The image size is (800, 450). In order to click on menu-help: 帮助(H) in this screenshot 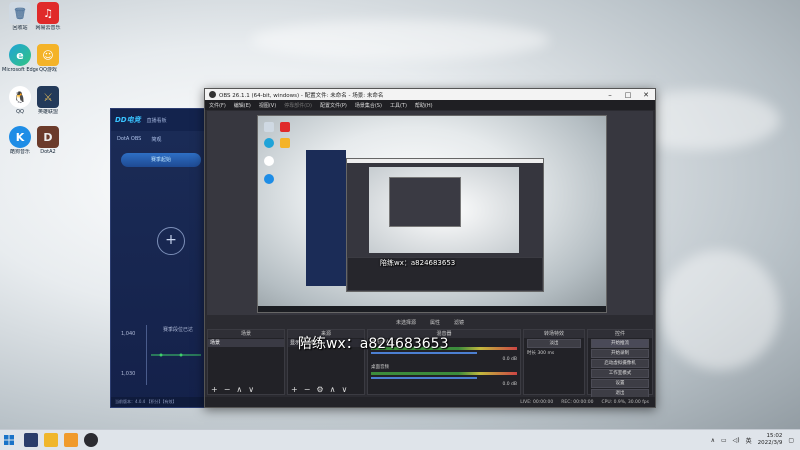, I will do `click(424, 105)`.